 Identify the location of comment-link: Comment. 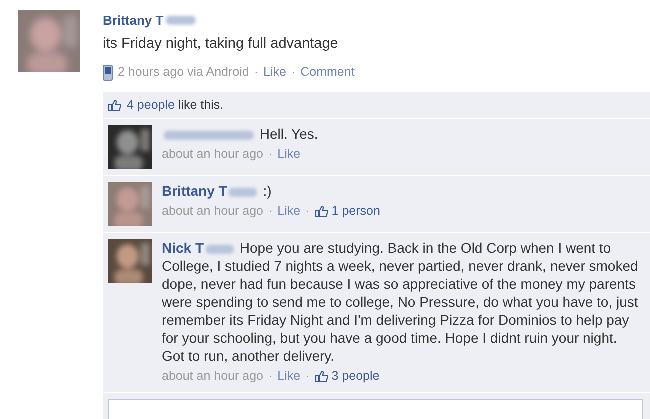
(327, 72).